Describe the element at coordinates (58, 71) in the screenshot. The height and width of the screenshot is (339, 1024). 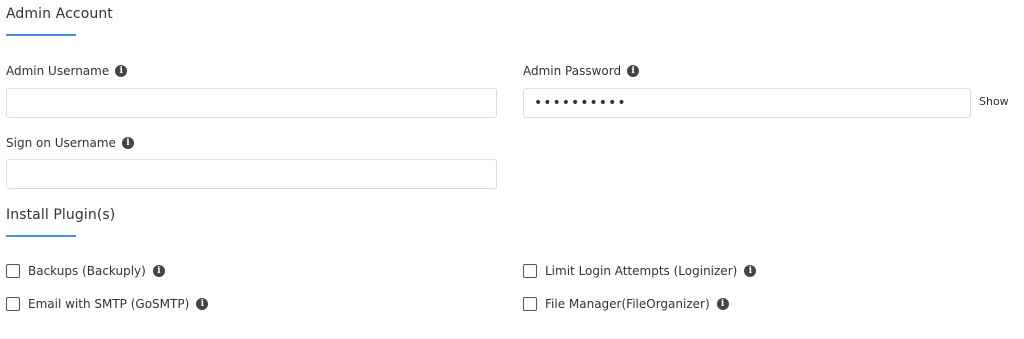
I see `admin-username-label-text: Admin Username` at that location.